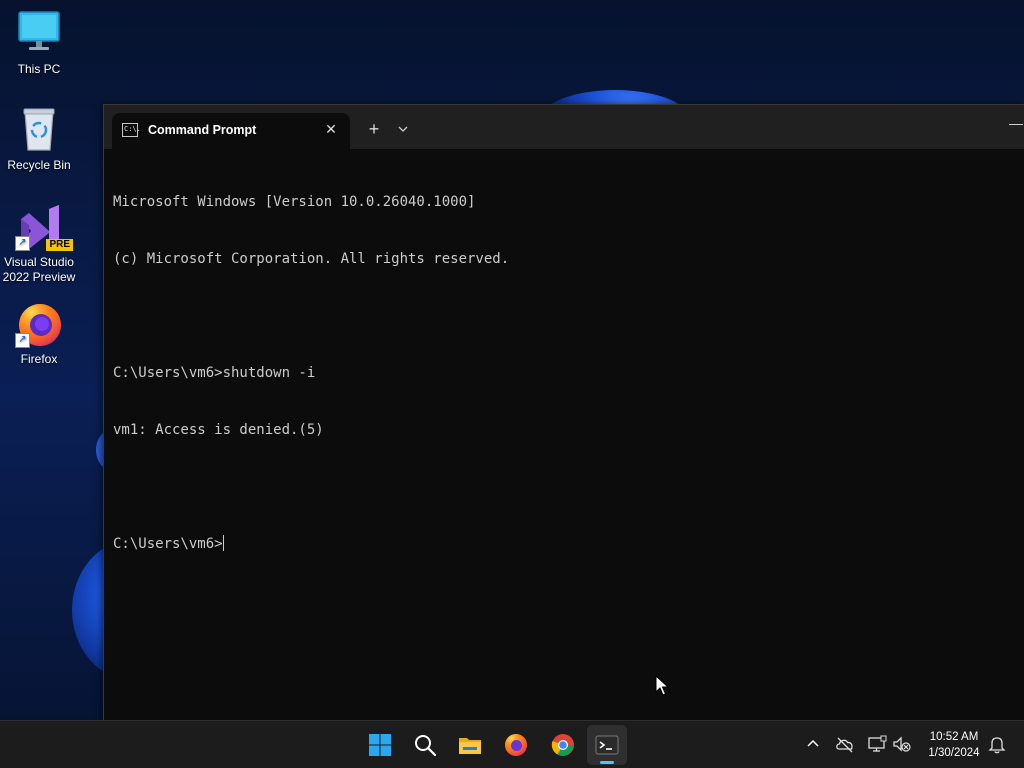 Image resolution: width=1024 pixels, height=768 pixels. Describe the element at coordinates (218, 430) in the screenshot. I see `console-line: vm1: Access is denied.(5)` at that location.